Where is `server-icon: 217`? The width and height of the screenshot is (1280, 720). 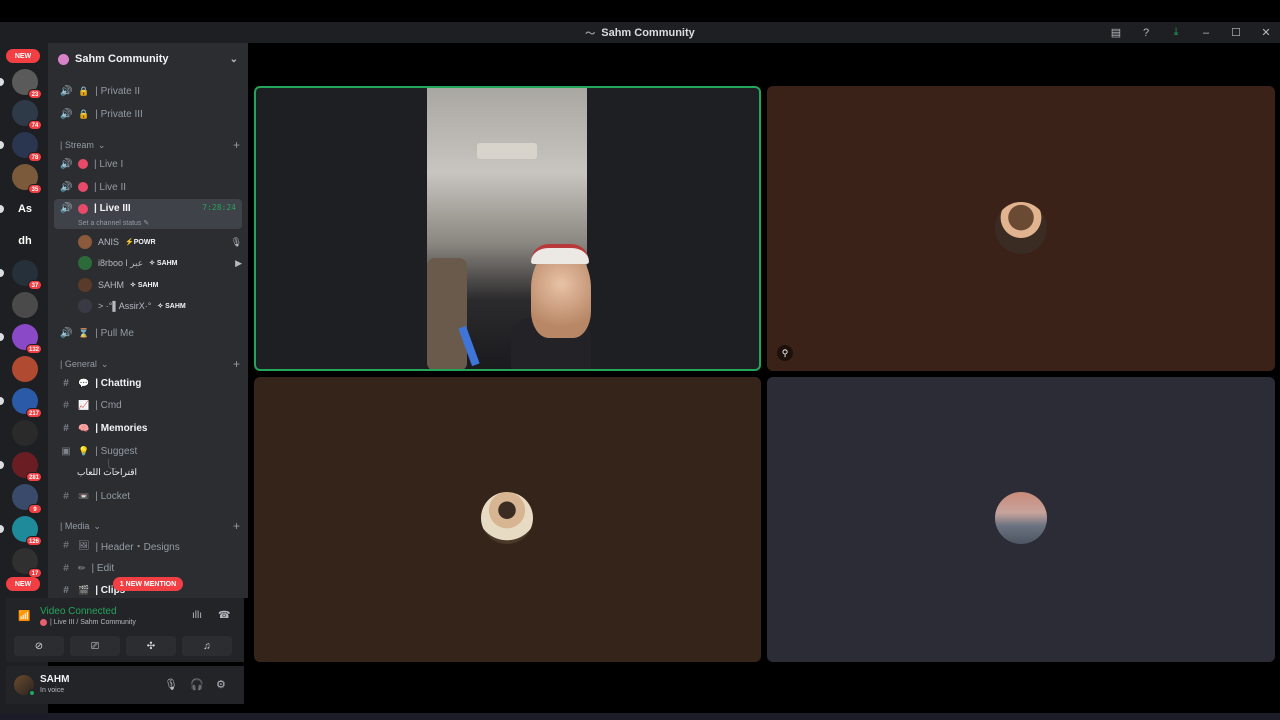
server-icon: 217 is located at coordinates (27, 403).